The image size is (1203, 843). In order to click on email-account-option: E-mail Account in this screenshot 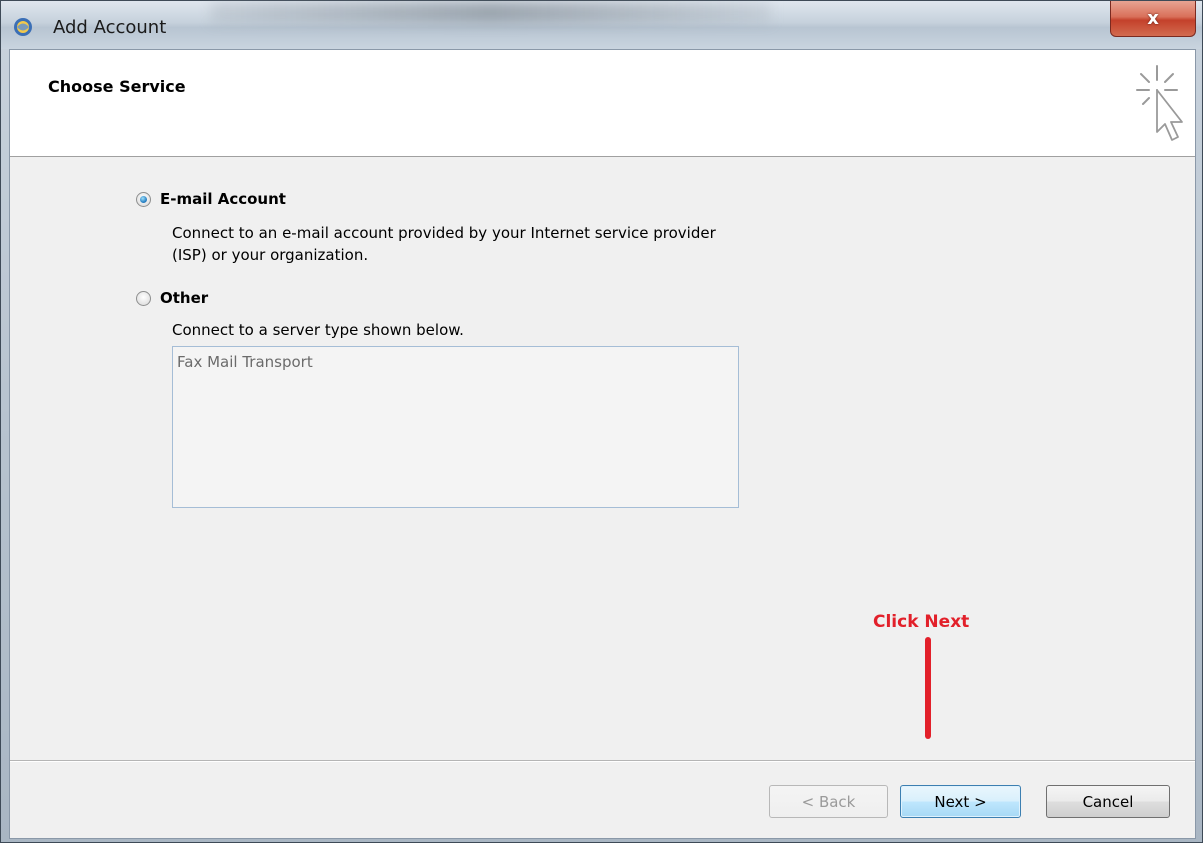, I will do `click(211, 199)`.